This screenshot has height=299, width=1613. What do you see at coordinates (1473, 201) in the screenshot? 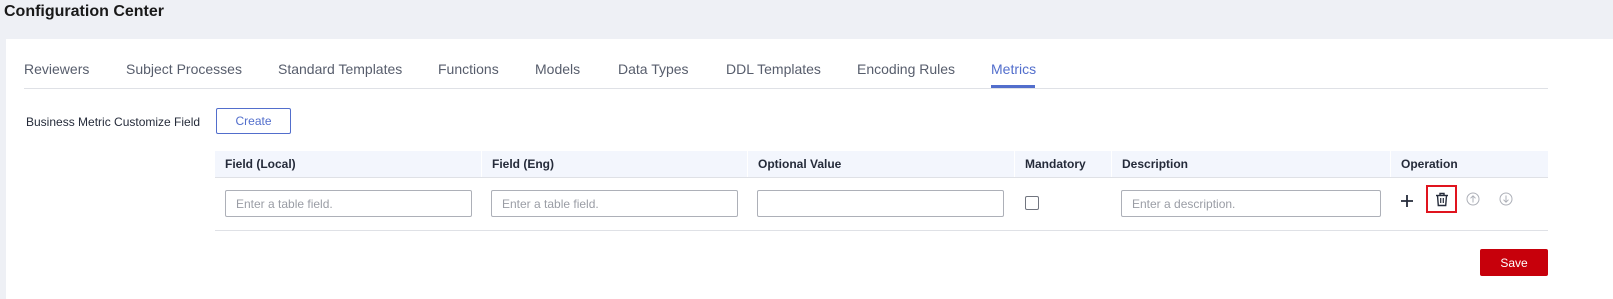
I see `arrow-up-circle-icon` at bounding box center [1473, 201].